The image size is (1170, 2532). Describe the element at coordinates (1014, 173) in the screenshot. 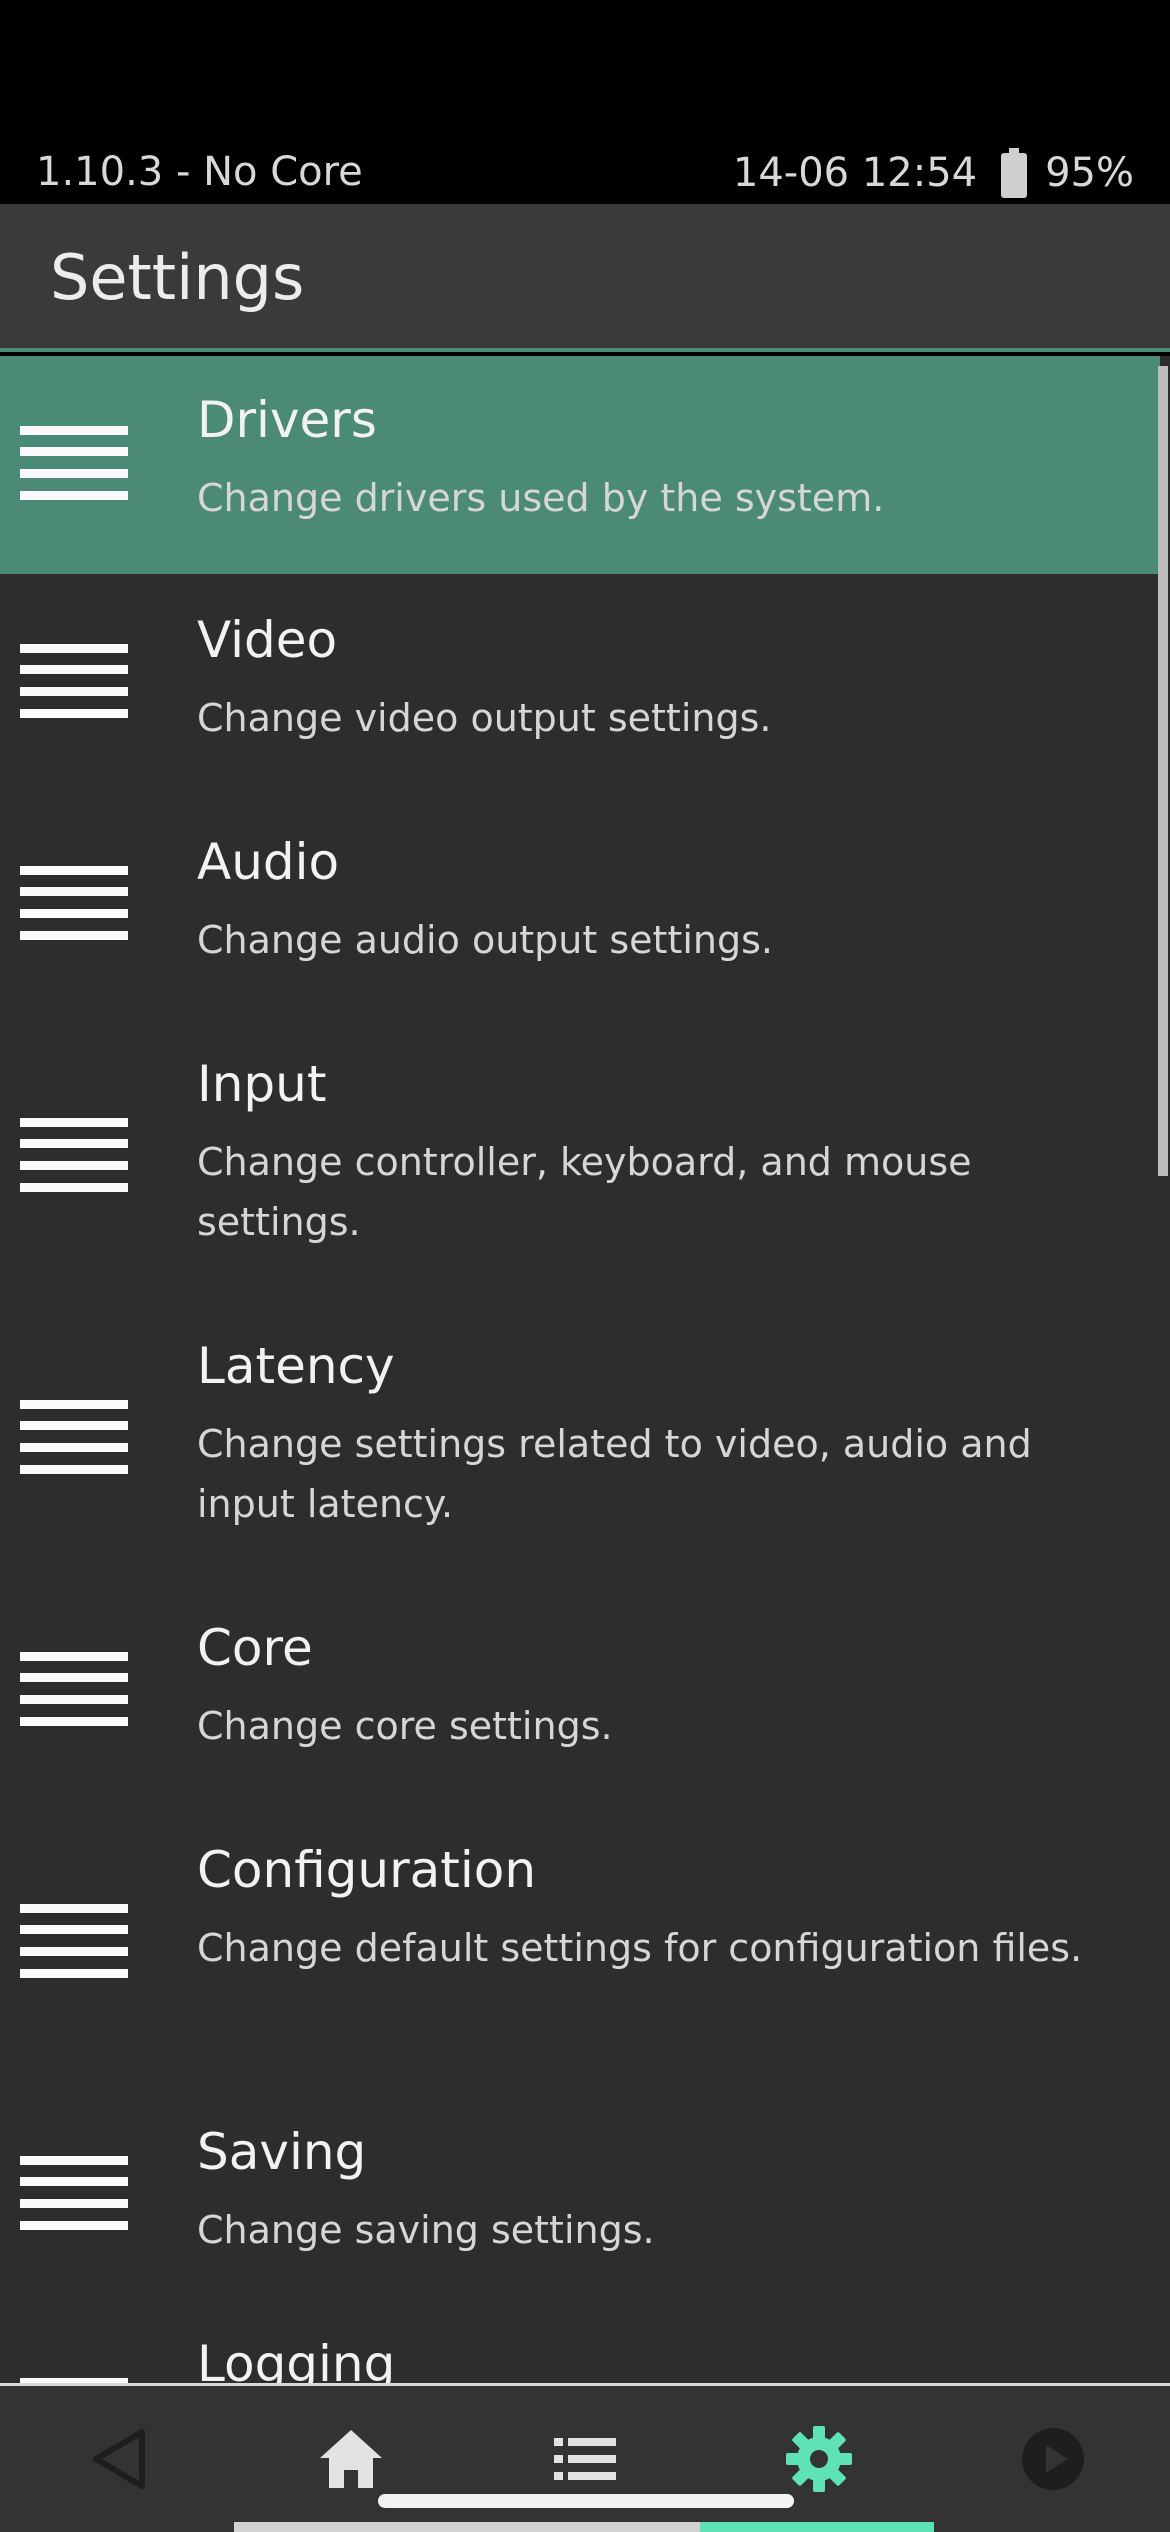

I see `battery-icon` at that location.